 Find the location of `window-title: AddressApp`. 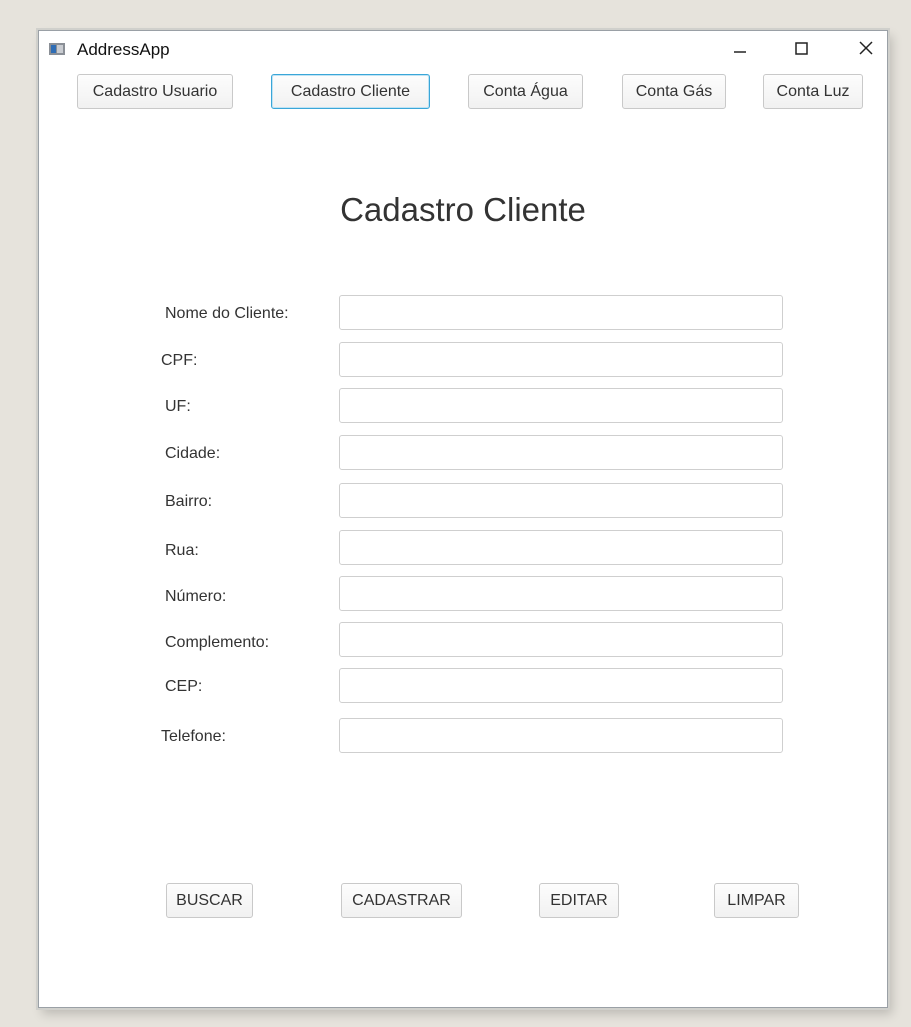

window-title: AddressApp is located at coordinates (123, 49).